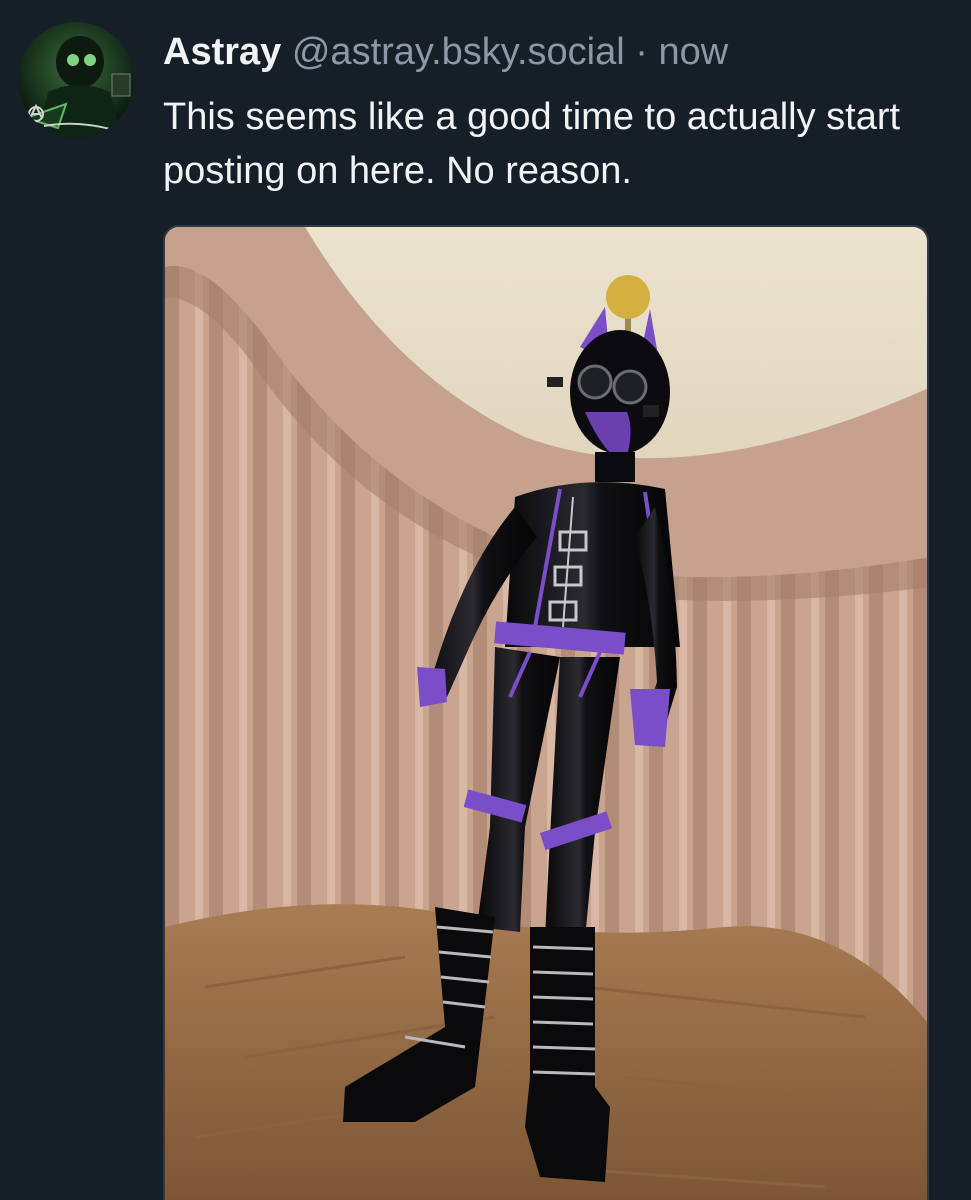  Describe the element at coordinates (458, 52) in the screenshot. I see `author-handle: @astray.bsky.social` at that location.